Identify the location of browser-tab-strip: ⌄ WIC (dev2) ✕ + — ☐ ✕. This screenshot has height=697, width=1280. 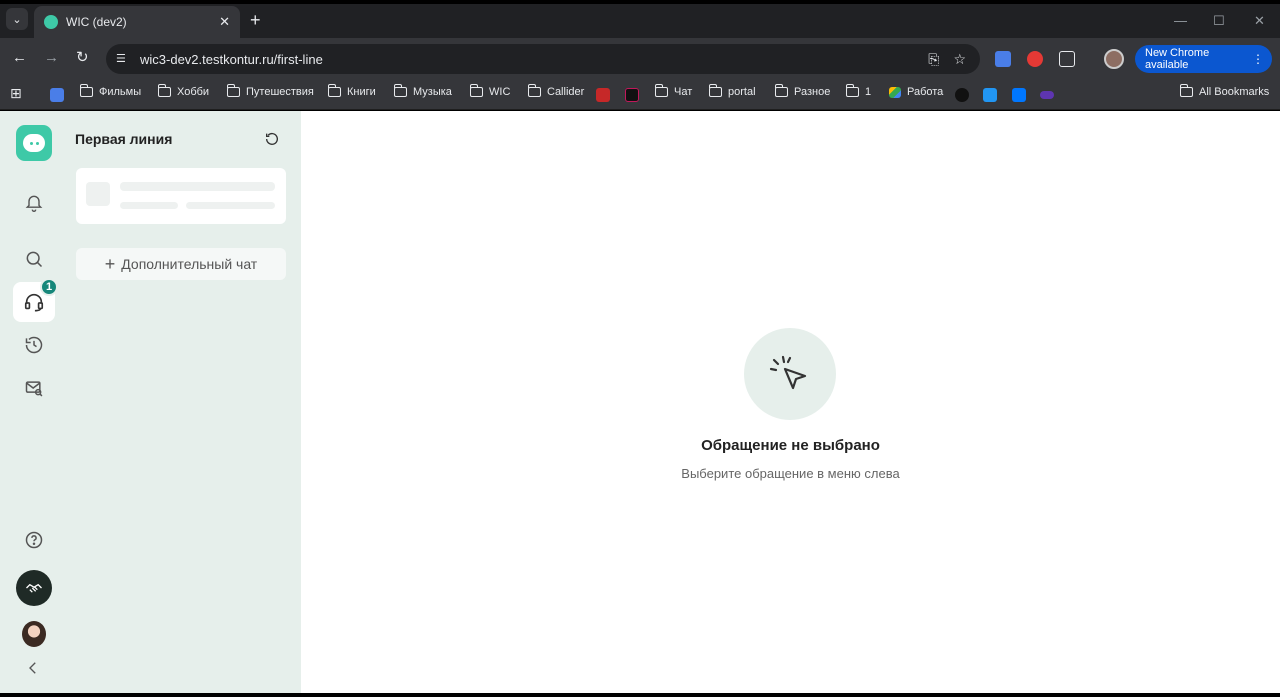
(640, 21).